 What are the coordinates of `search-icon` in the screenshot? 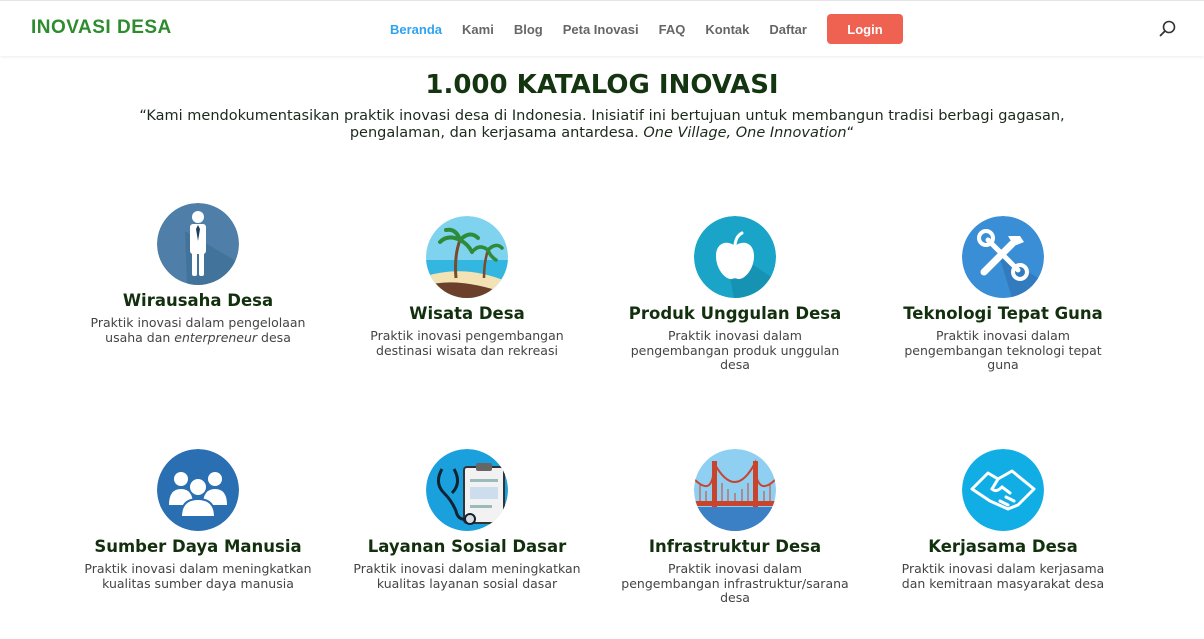 It's located at (1168, 29).